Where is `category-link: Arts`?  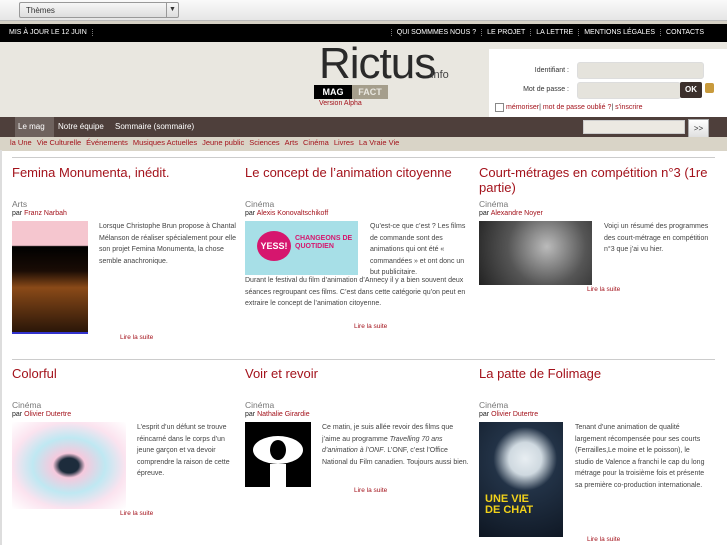
category-link: Arts is located at coordinates (291, 142).